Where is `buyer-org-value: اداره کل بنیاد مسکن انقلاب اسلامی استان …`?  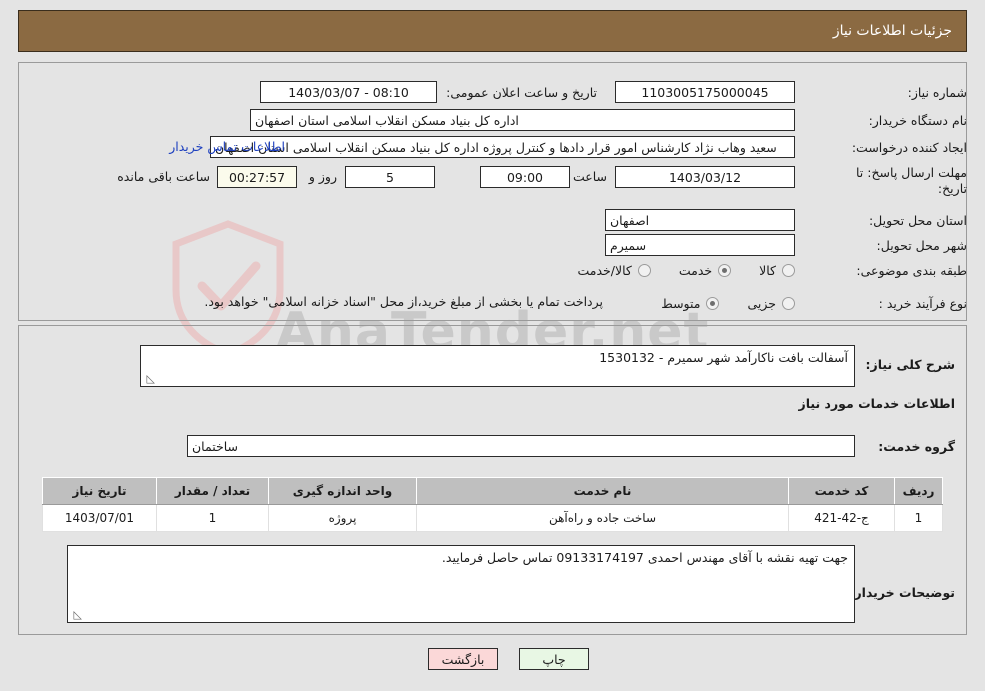
buyer-org-value: اداره کل بنیاد مسکن انقلاب اسلامی استان … is located at coordinates (522, 120).